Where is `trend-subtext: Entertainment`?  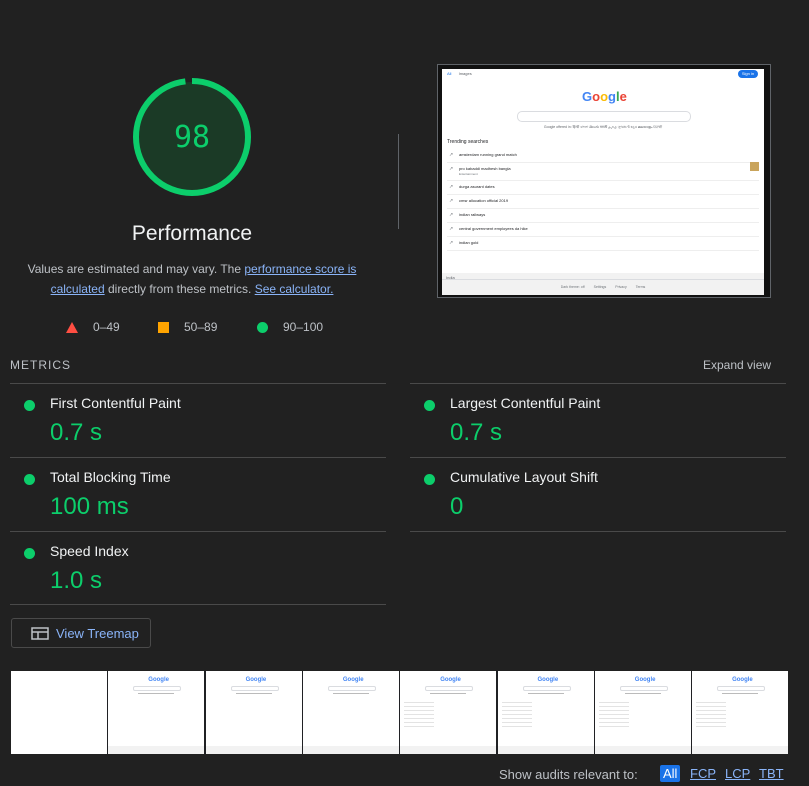 trend-subtext: Entertainment is located at coordinates (468, 174).